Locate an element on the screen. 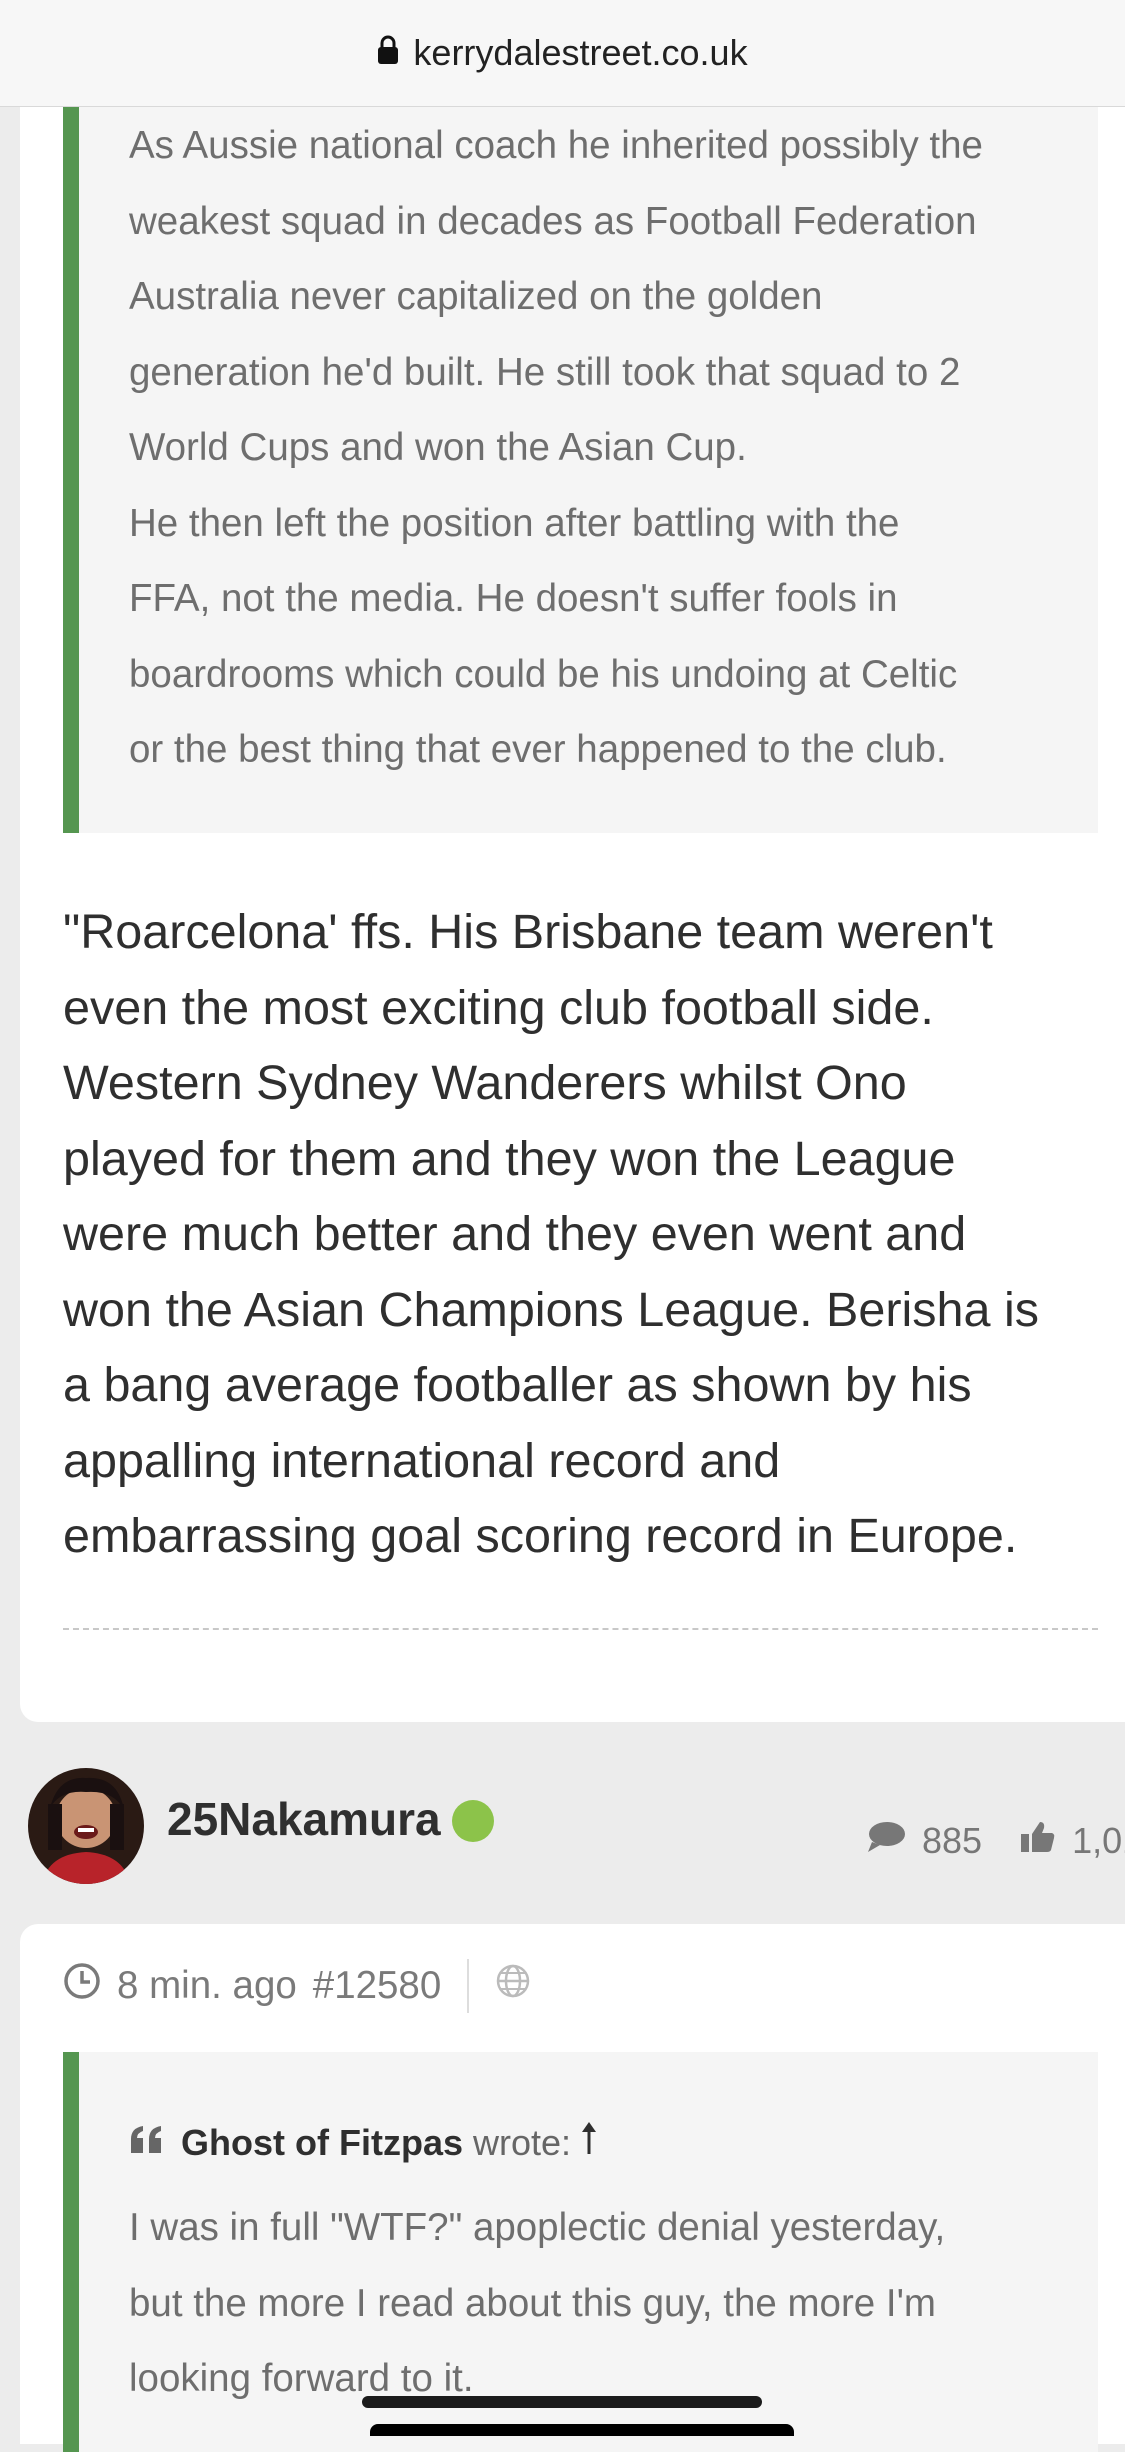 This screenshot has width=1125, height=2452. quote-header: Ghost of Fitzpas wrote: is located at coordinates (364, 2142).